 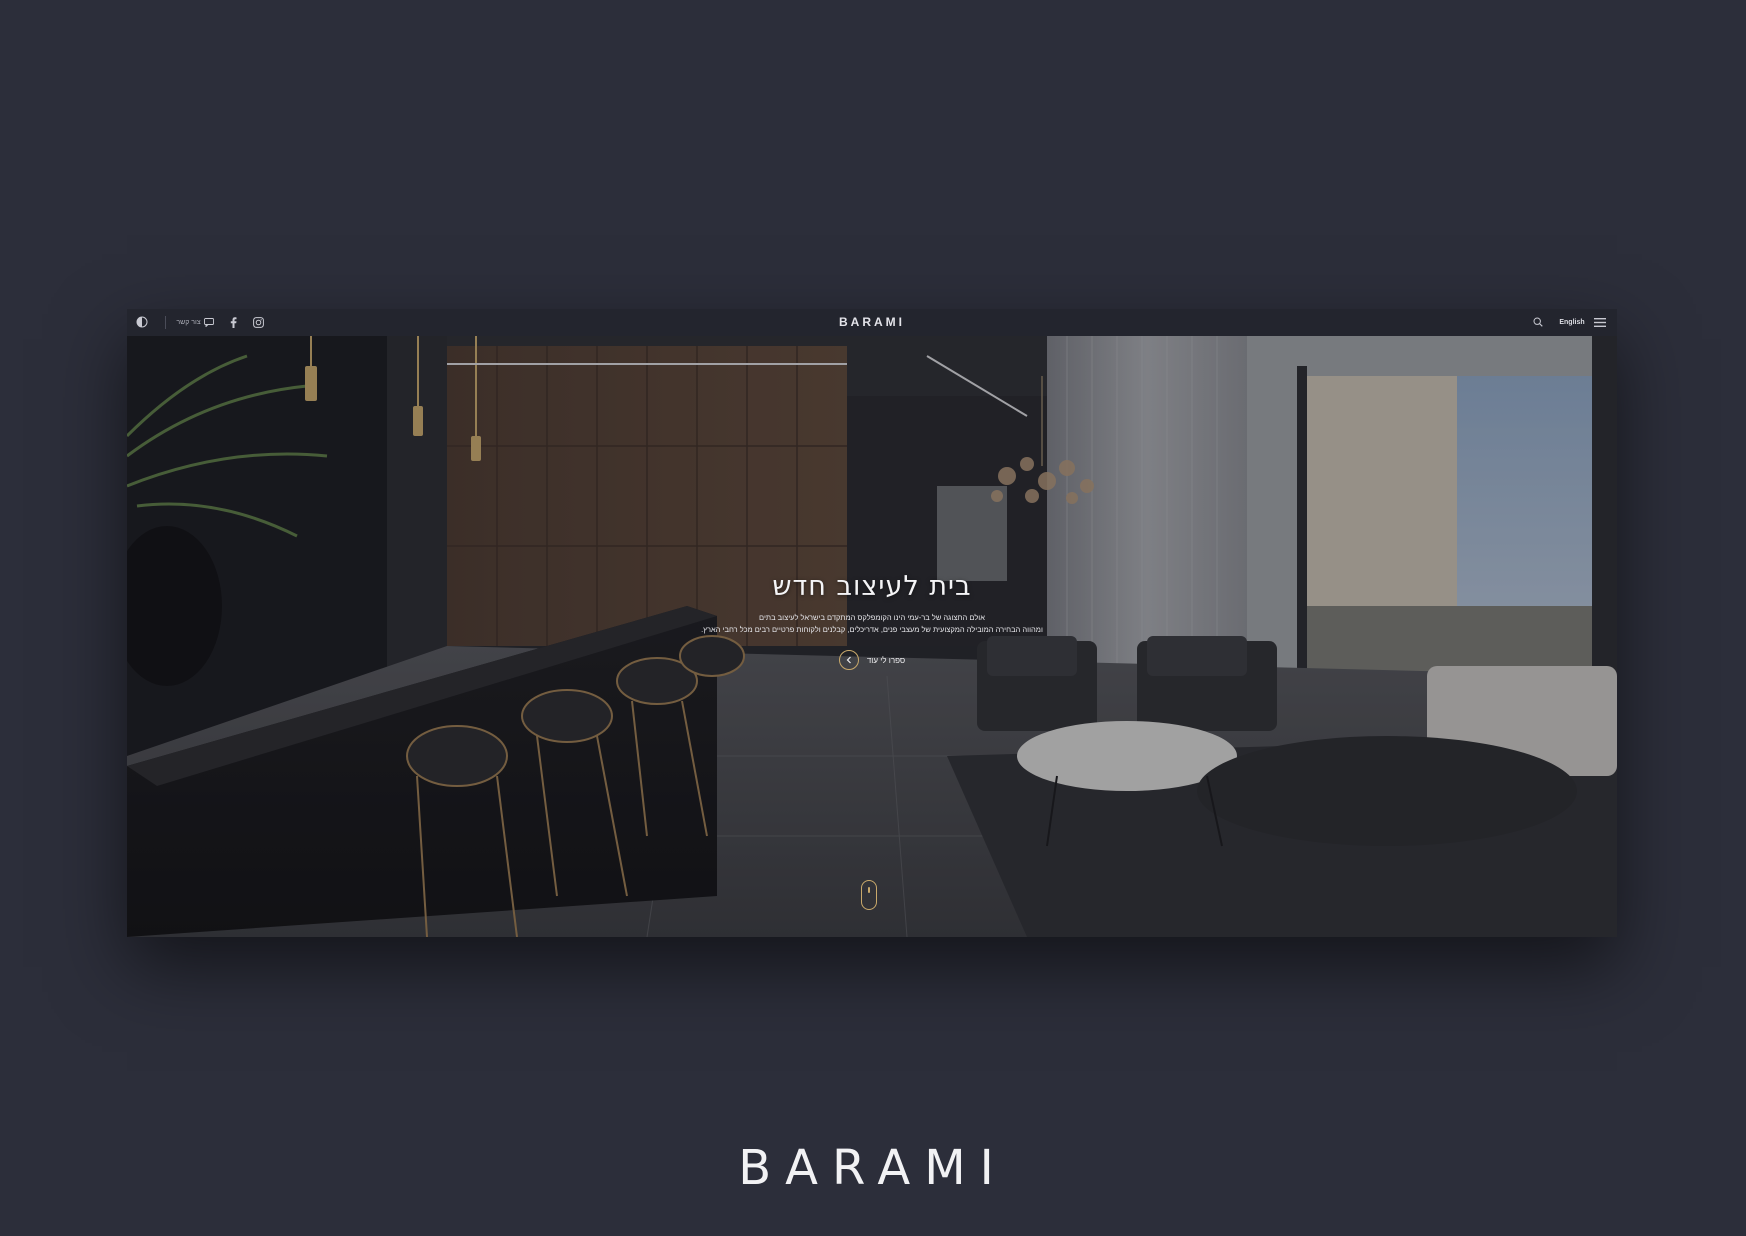 I want to click on scroll-wheel, so click(x=869, y=890).